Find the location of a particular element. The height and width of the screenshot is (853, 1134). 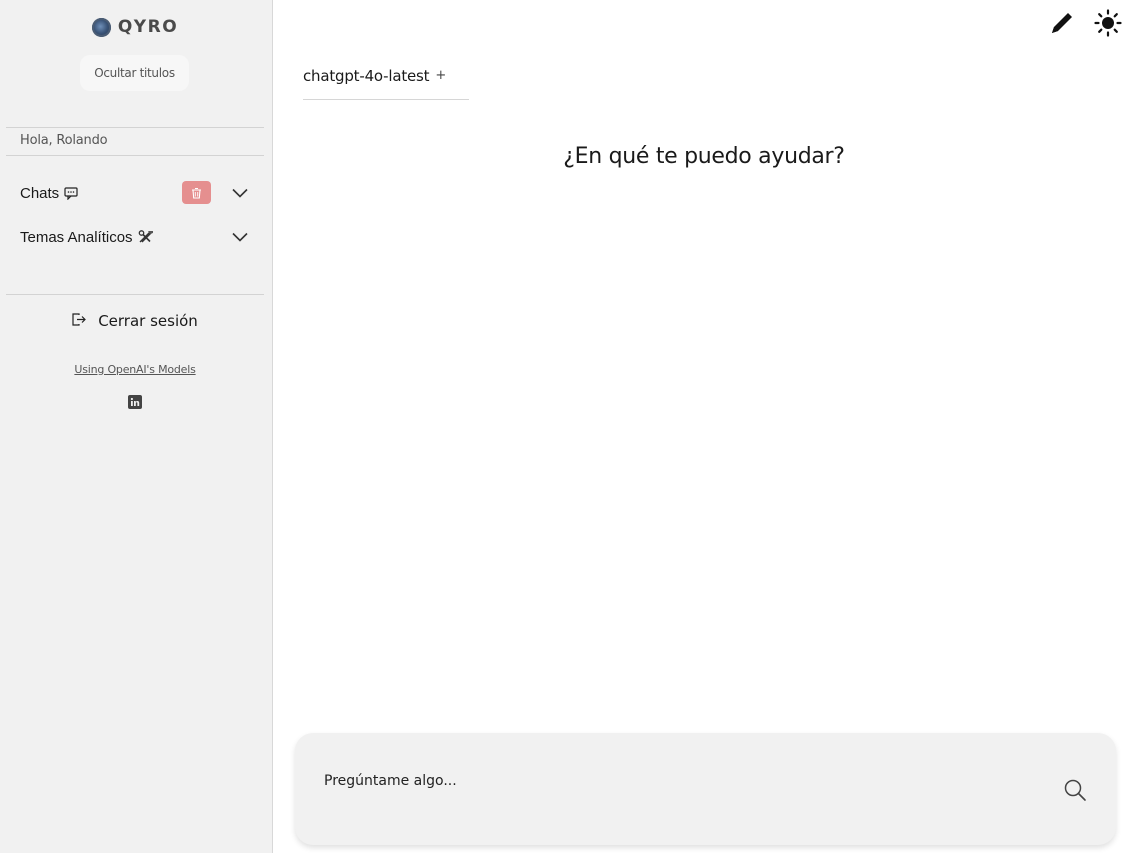

brand: QYRO is located at coordinates (135, 27).